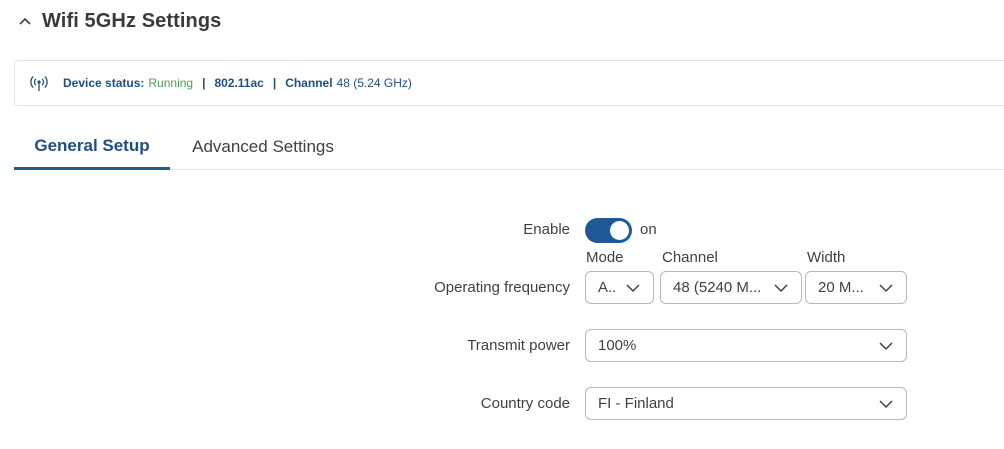 The height and width of the screenshot is (449, 1004). I want to click on tab-advanced-settings: Advanced Settings, so click(263, 147).